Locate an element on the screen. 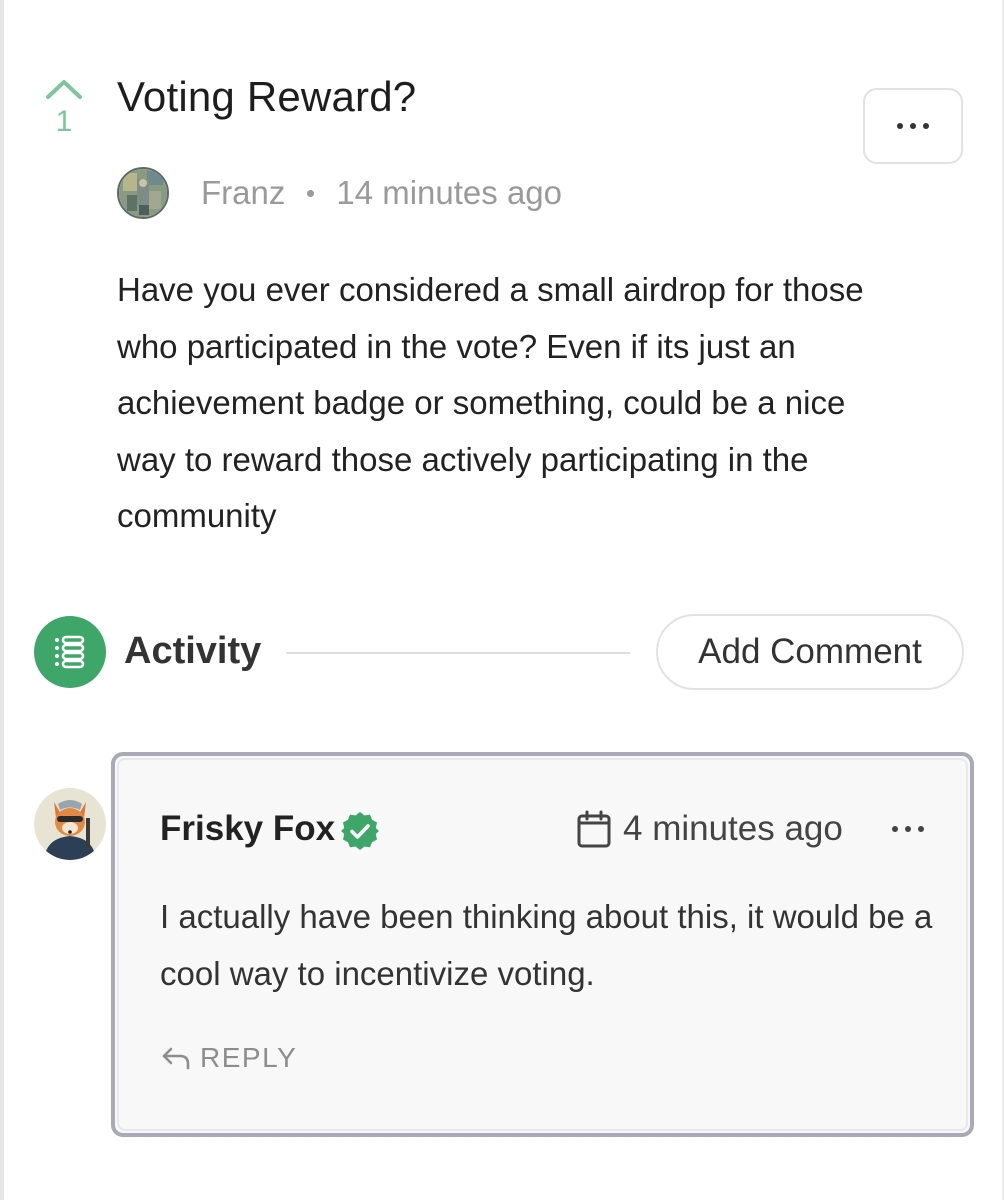 The height and width of the screenshot is (1200, 1004). activity-list-icon is located at coordinates (70, 652).